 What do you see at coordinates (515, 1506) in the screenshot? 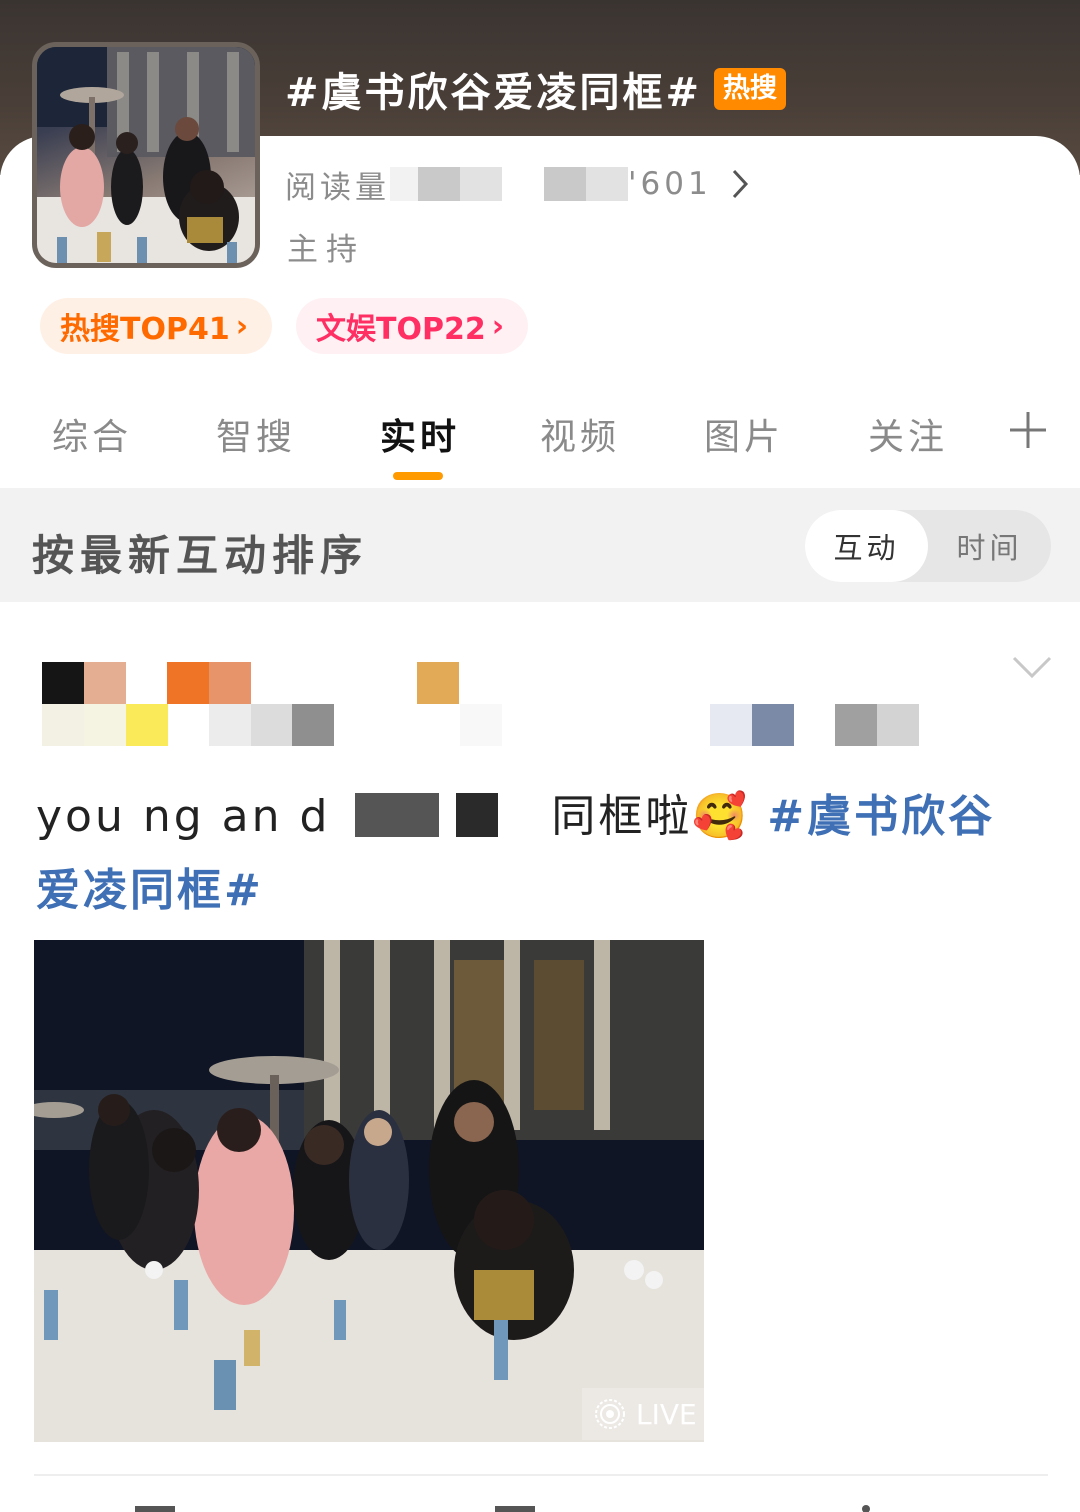
I see `comment-icon` at bounding box center [515, 1506].